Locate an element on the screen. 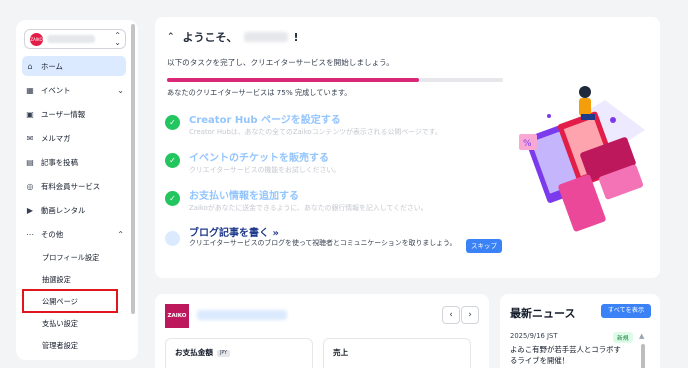 The height and width of the screenshot is (368, 688). account-stats-card: ZAIKO ‹ › お支払金額 JPY 売上 is located at coordinates (322, 331).